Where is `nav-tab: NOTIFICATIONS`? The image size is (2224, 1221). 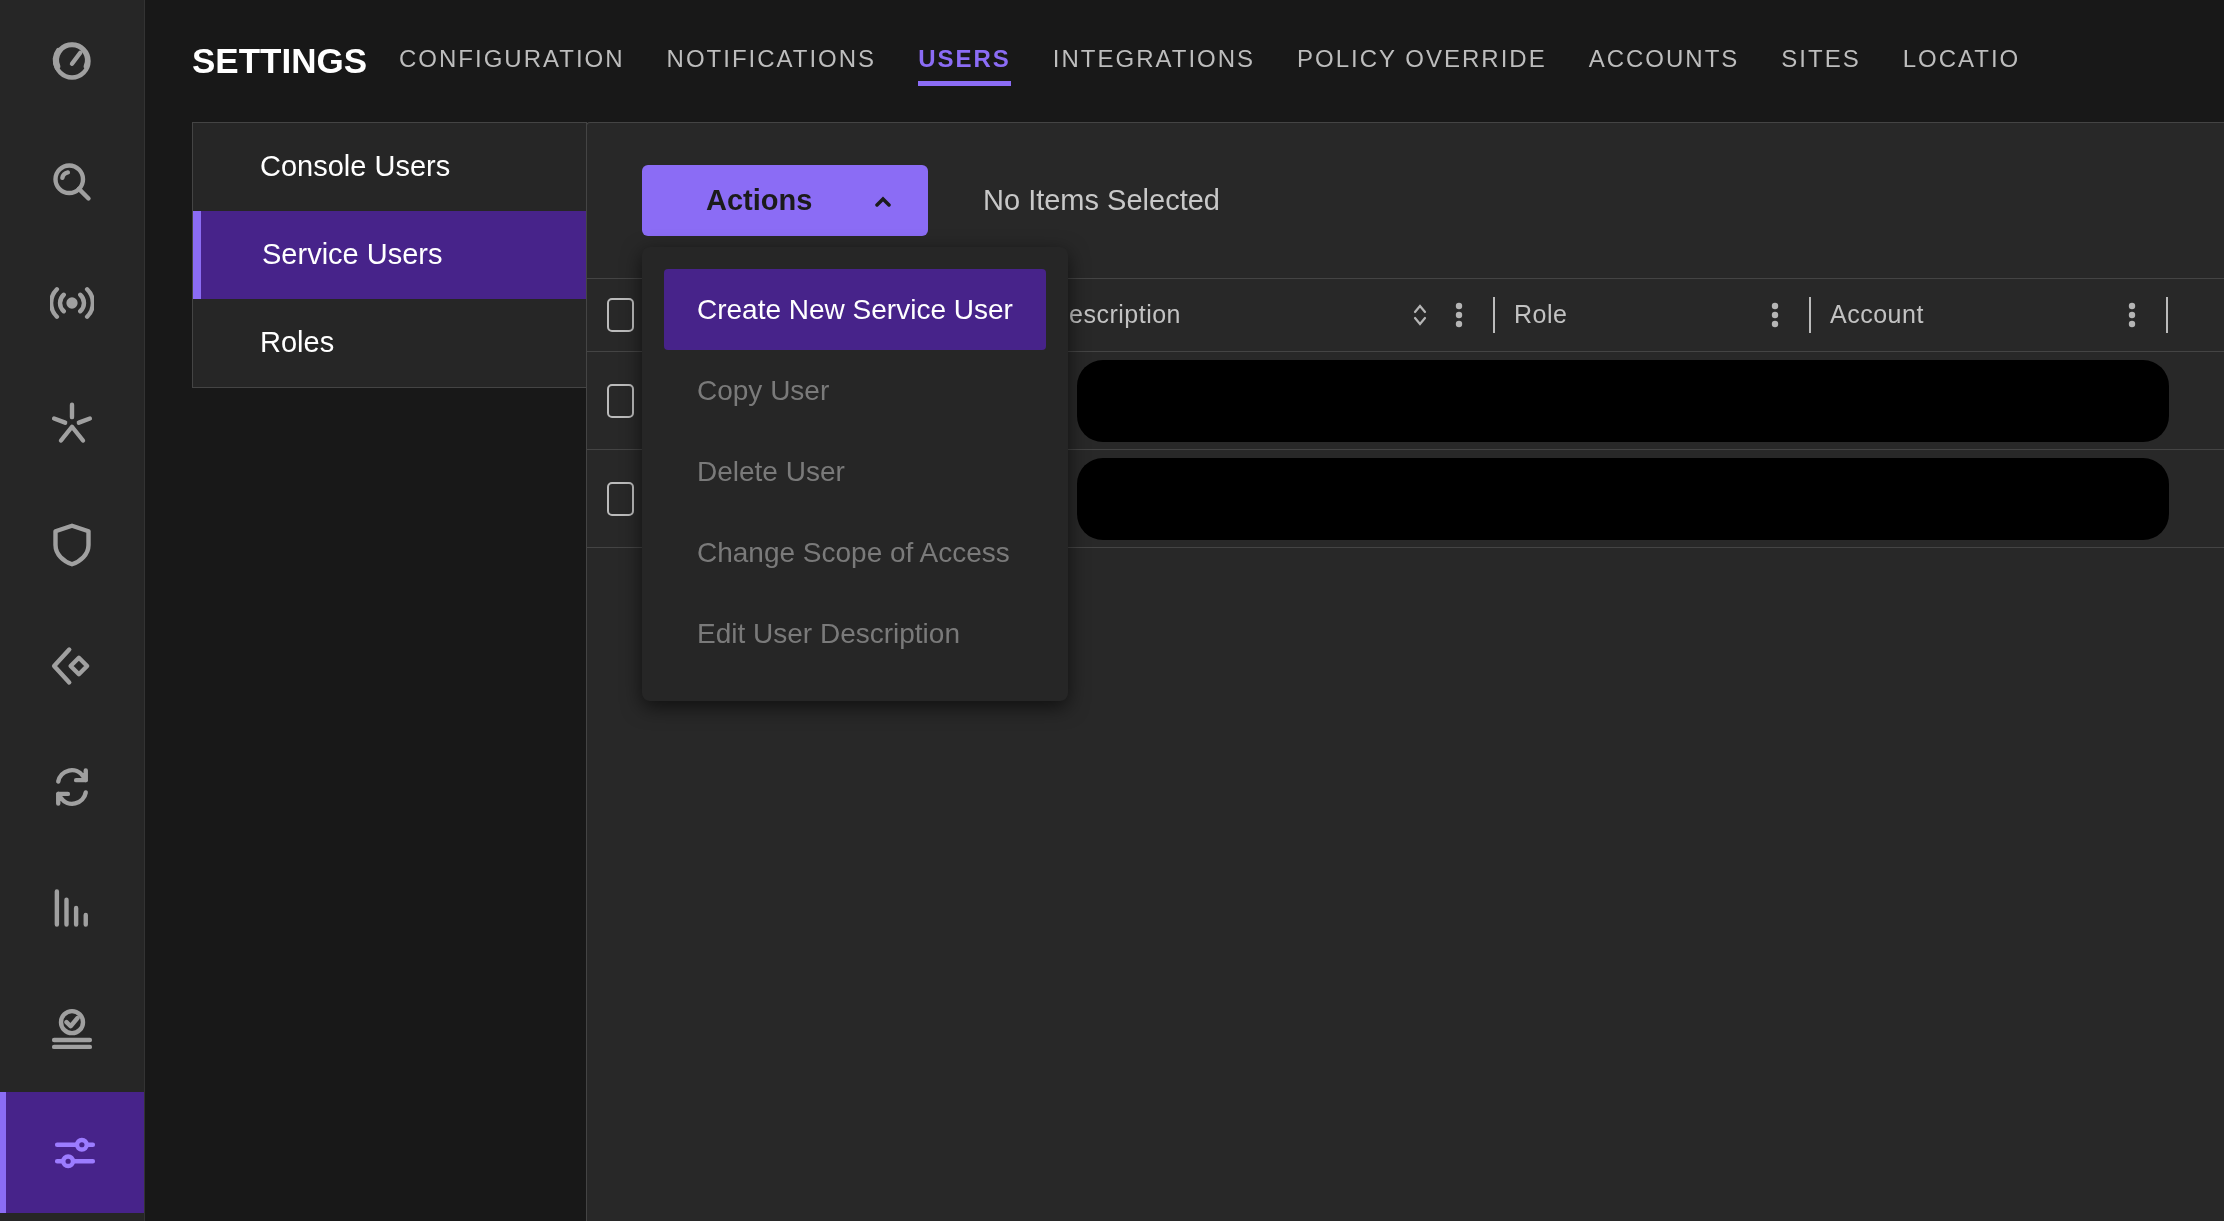 nav-tab: NOTIFICATIONS is located at coordinates (771, 61).